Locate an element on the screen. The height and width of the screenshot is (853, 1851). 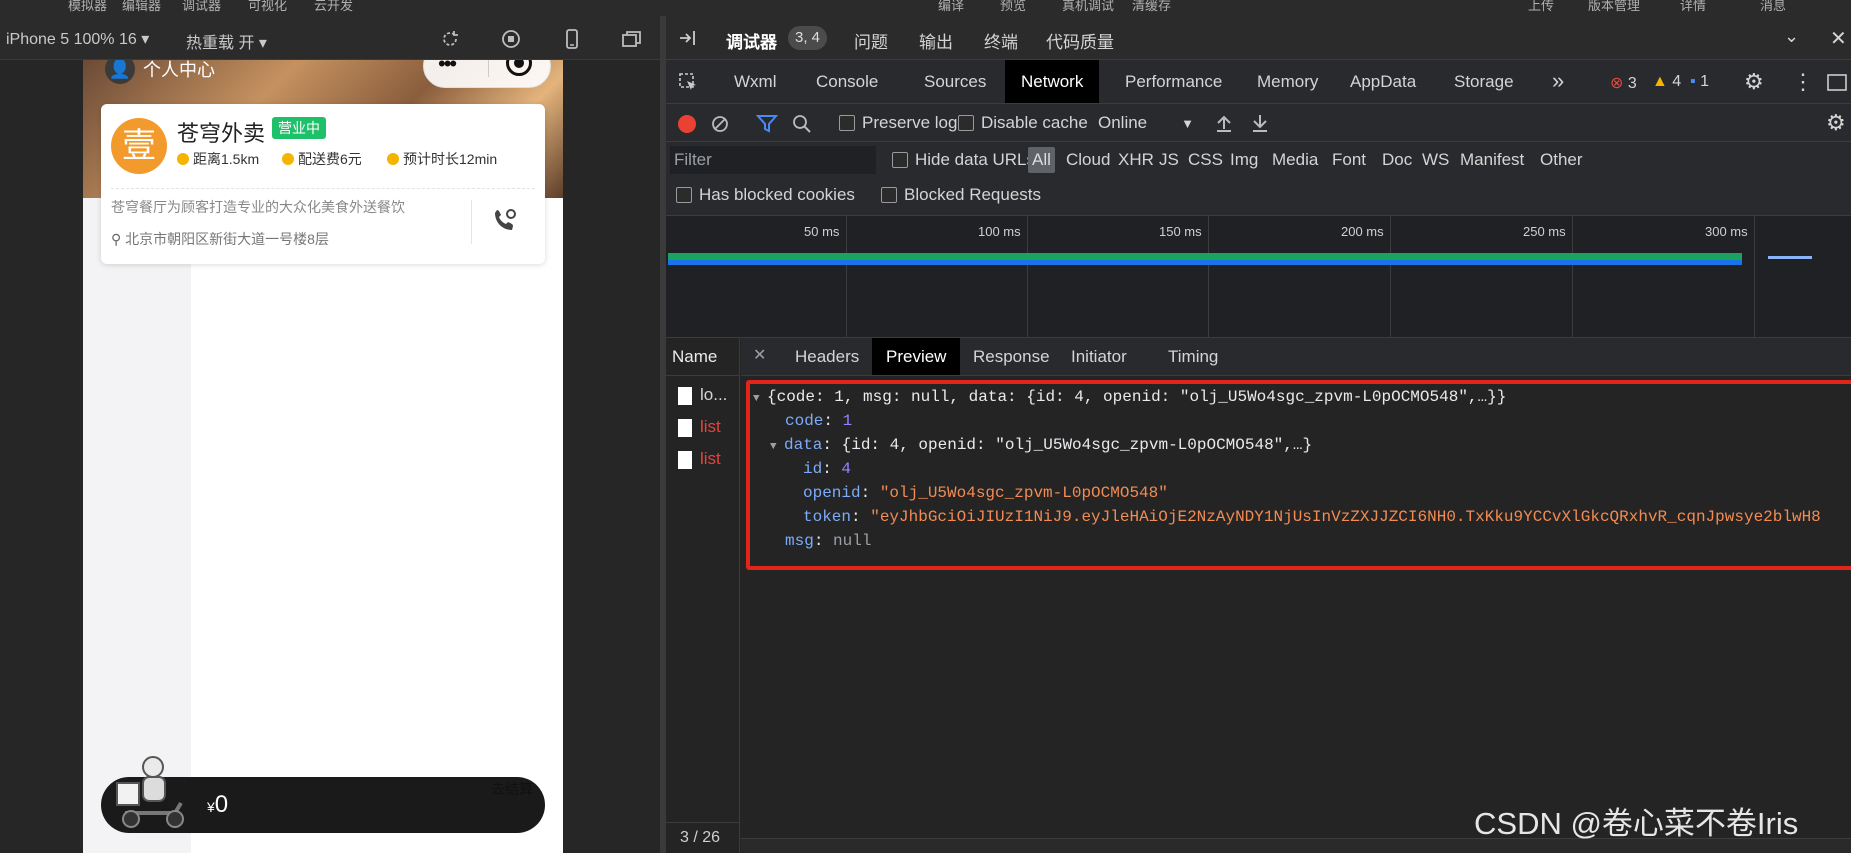
menu-editor: 编辑器 is located at coordinates (141, 7).